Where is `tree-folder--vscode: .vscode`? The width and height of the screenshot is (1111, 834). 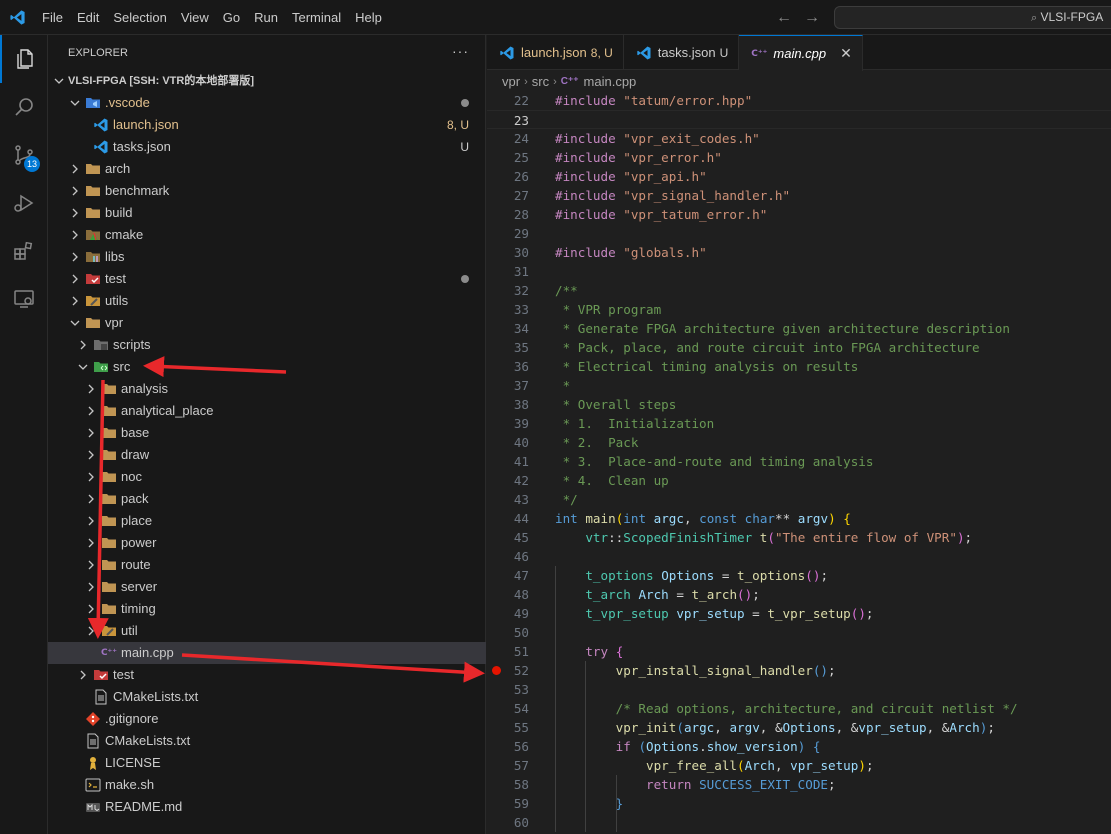
tree-folder--vscode: .vscode is located at coordinates (267, 103).